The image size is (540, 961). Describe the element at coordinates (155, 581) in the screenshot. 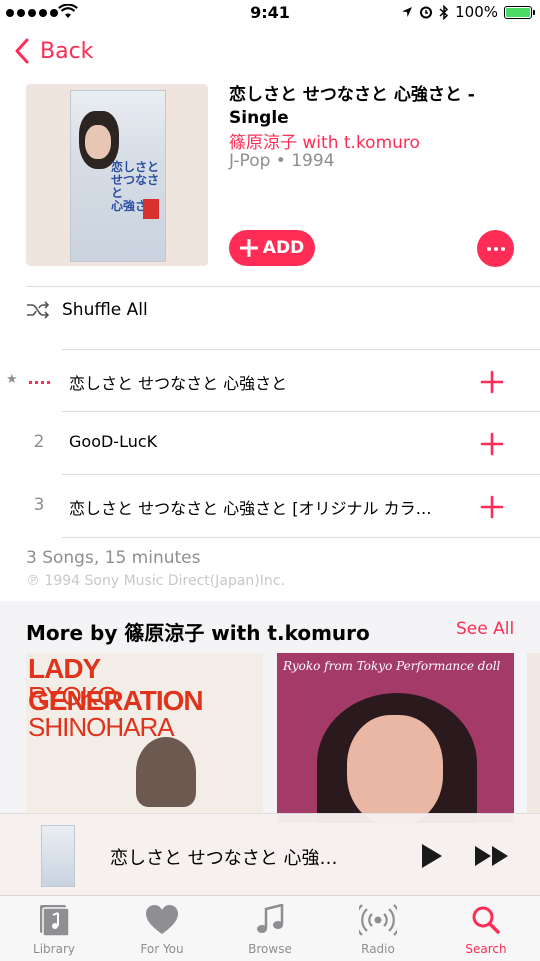

I see `copyright: ℗ 1994 Sony Music Direct(Japan)Inc.` at that location.